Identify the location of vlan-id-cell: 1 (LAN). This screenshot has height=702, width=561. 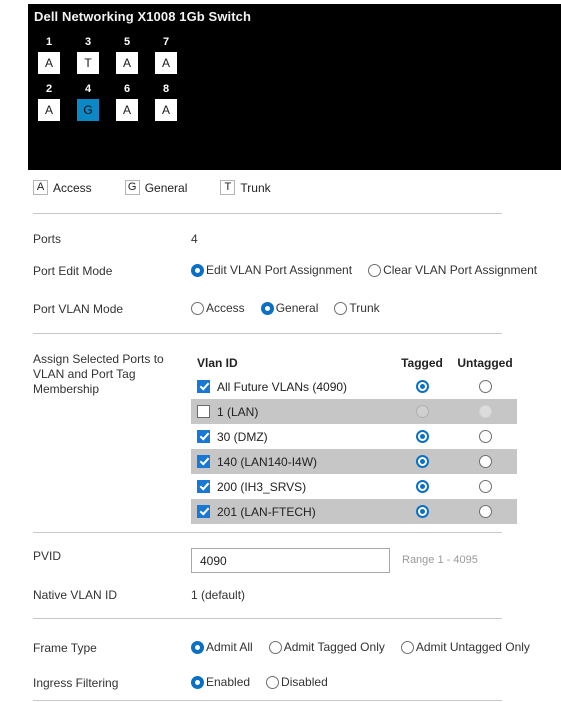
(291, 412).